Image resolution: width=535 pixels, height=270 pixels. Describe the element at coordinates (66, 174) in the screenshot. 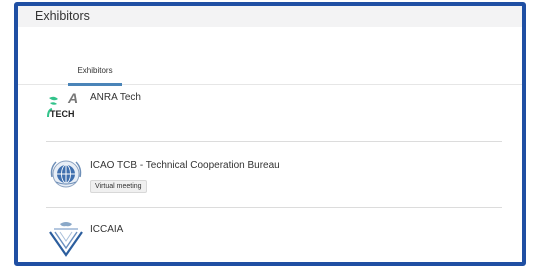

I see `icao-emblem-logo` at that location.